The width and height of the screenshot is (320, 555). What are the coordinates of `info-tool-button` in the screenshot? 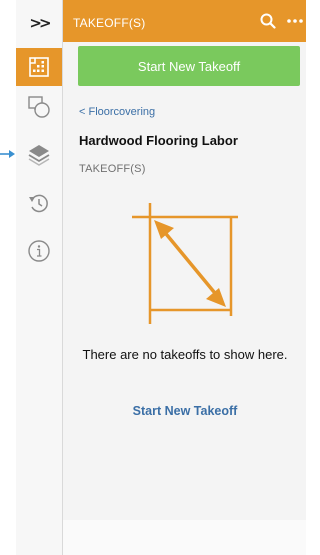 It's located at (39, 251).